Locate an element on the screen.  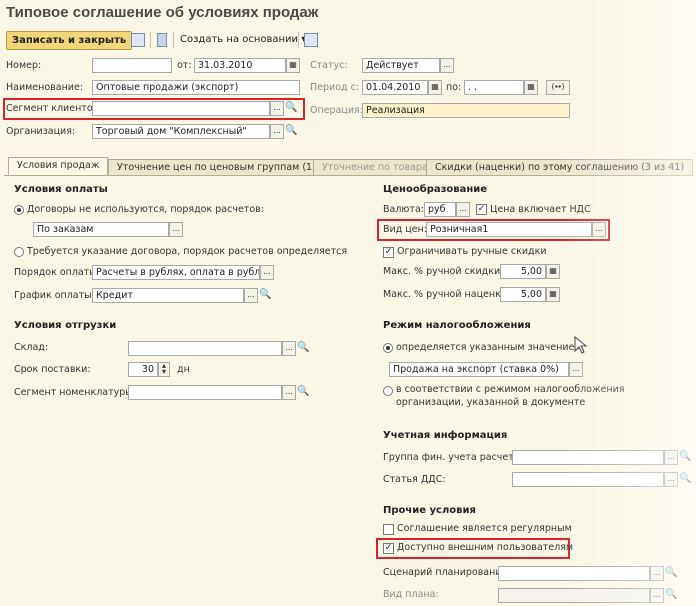
plan-type-label: Вид плана: is located at coordinates (411, 594).